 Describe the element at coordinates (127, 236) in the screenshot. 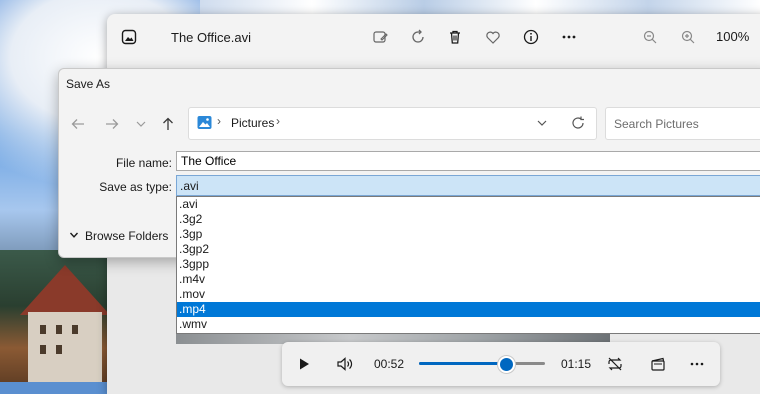

I see `browse-folders-label: Browse Folders` at that location.